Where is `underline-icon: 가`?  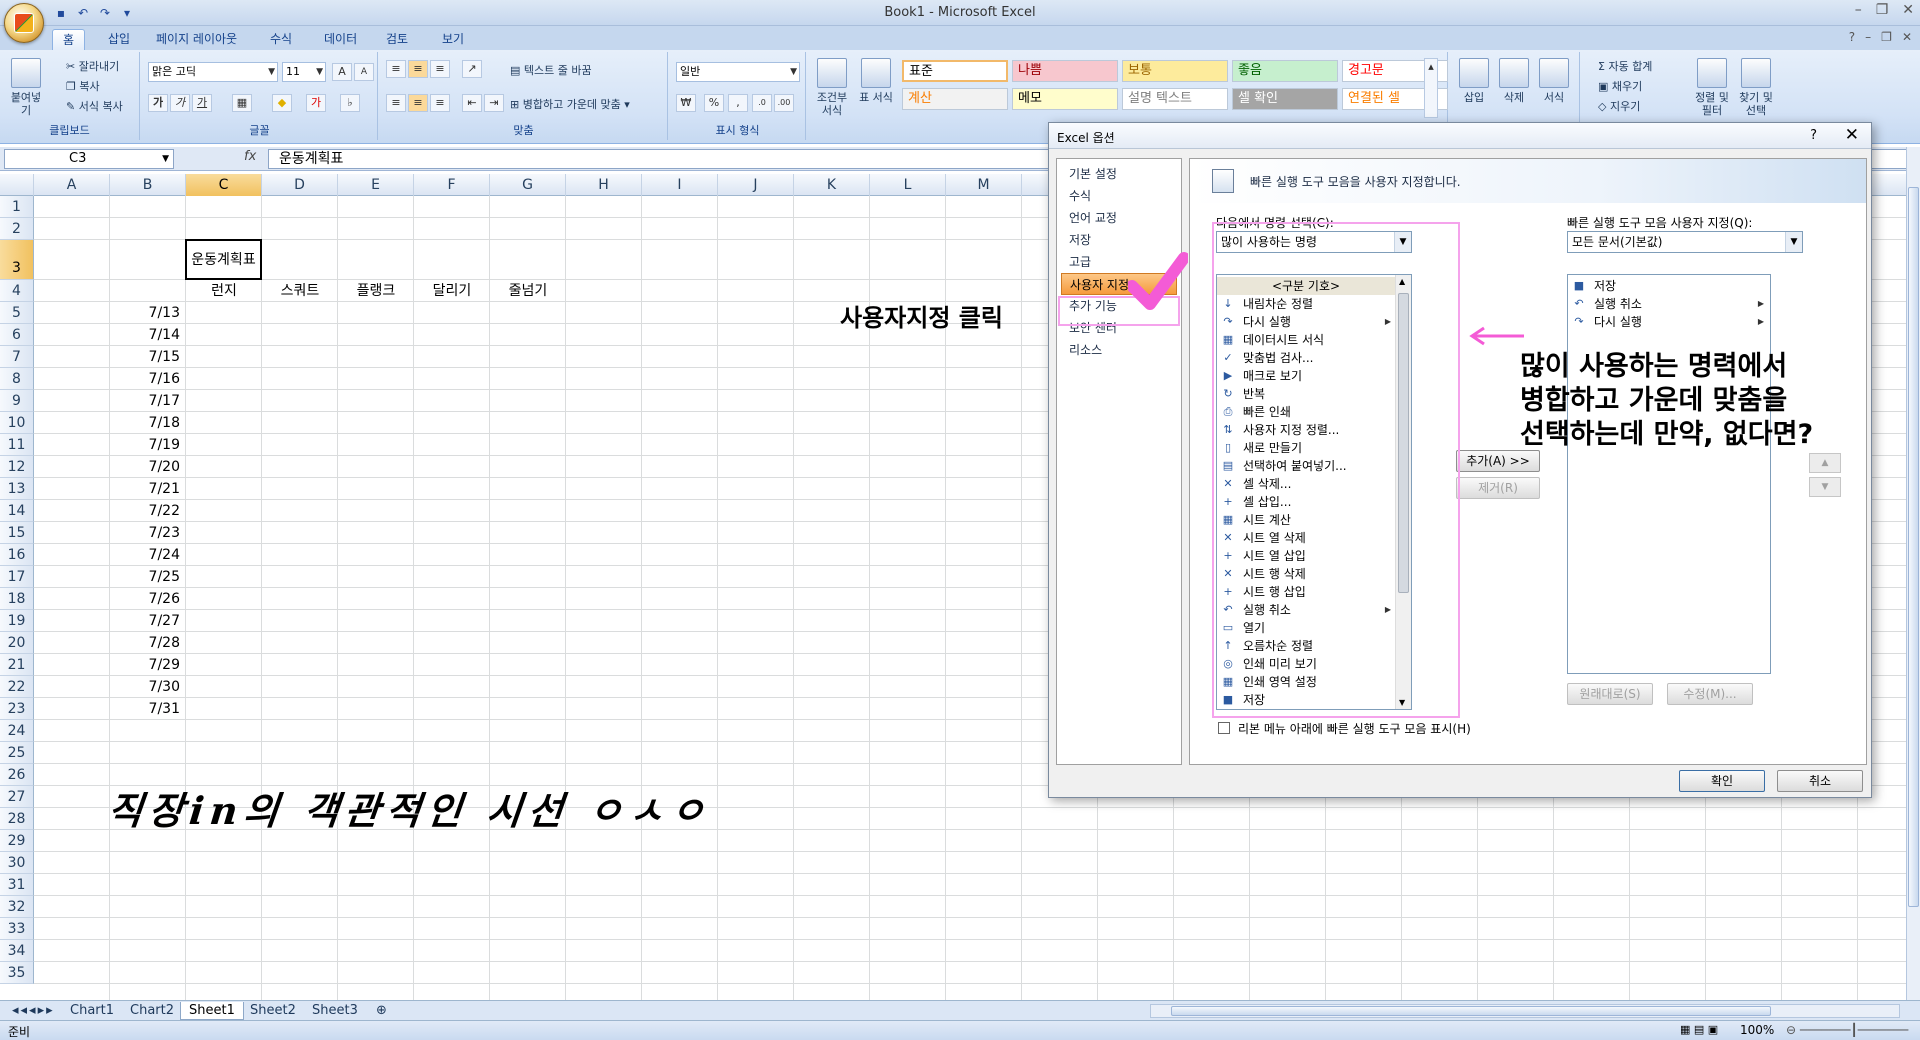 underline-icon: 가 is located at coordinates (202, 103).